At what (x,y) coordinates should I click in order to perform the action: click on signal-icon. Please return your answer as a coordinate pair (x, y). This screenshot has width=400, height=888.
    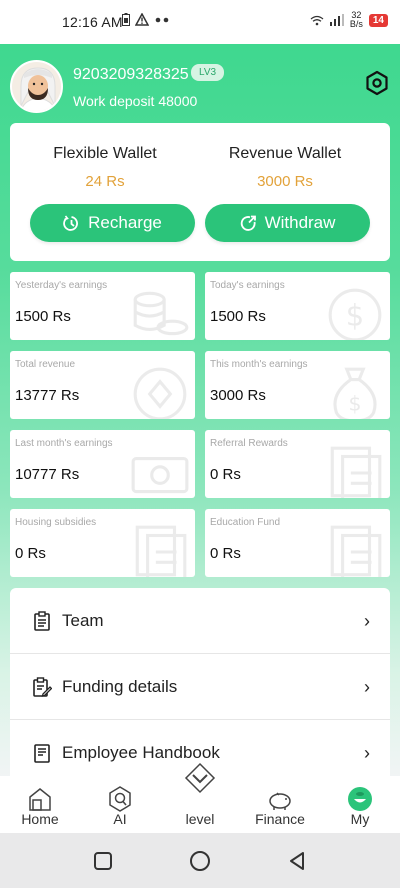
    Looking at the image, I should click on (336, 20).